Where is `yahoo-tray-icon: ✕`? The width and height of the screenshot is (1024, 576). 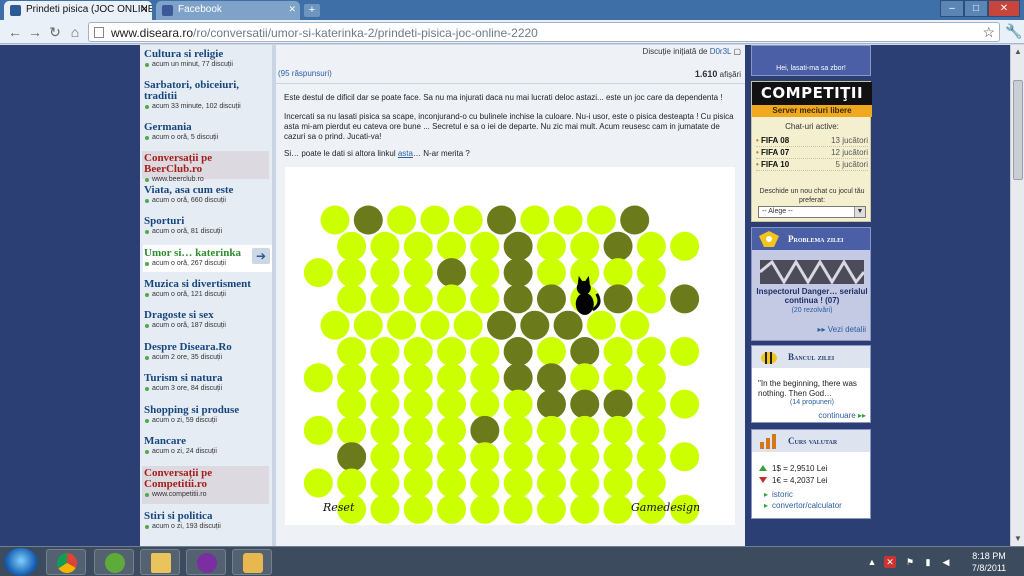
yahoo-tray-icon: ✕ is located at coordinates (890, 562).